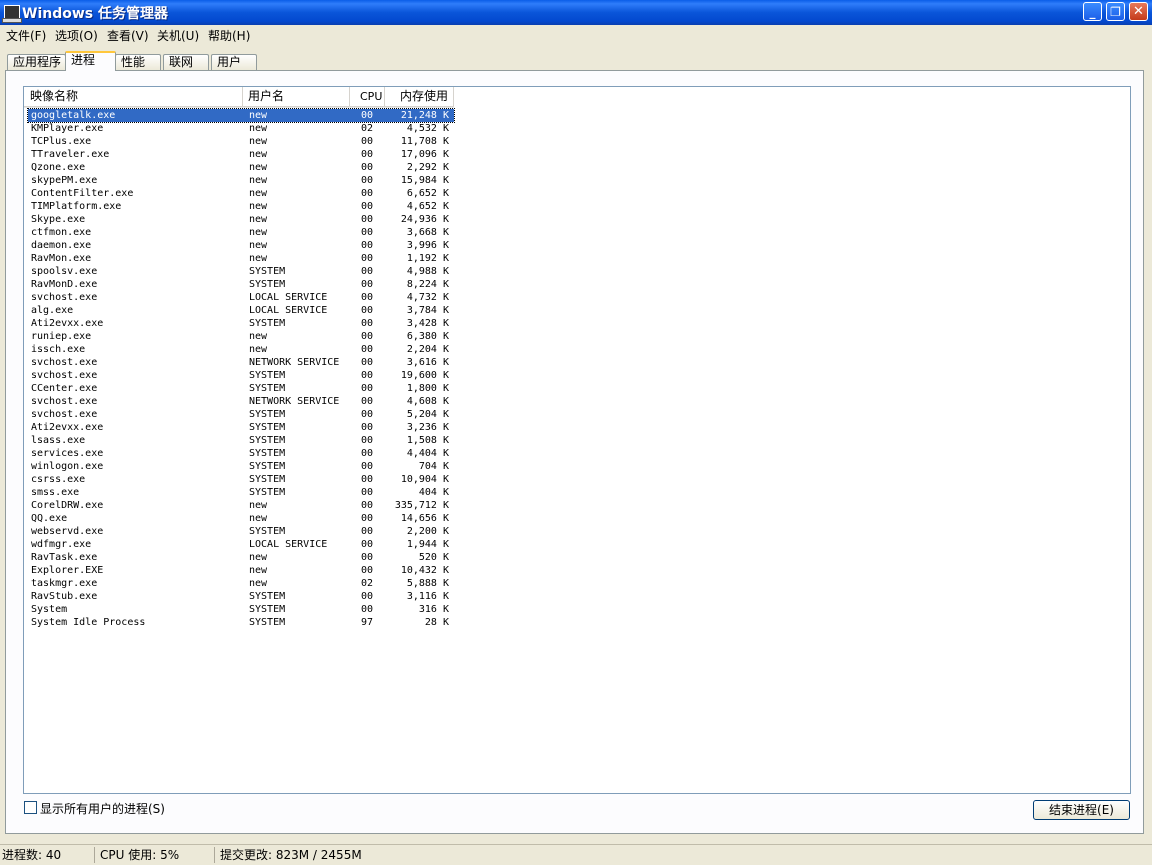 Image resolution: width=1152 pixels, height=865 pixels. What do you see at coordinates (76, 35) in the screenshot?
I see `menu-options: 选项(O)` at bounding box center [76, 35].